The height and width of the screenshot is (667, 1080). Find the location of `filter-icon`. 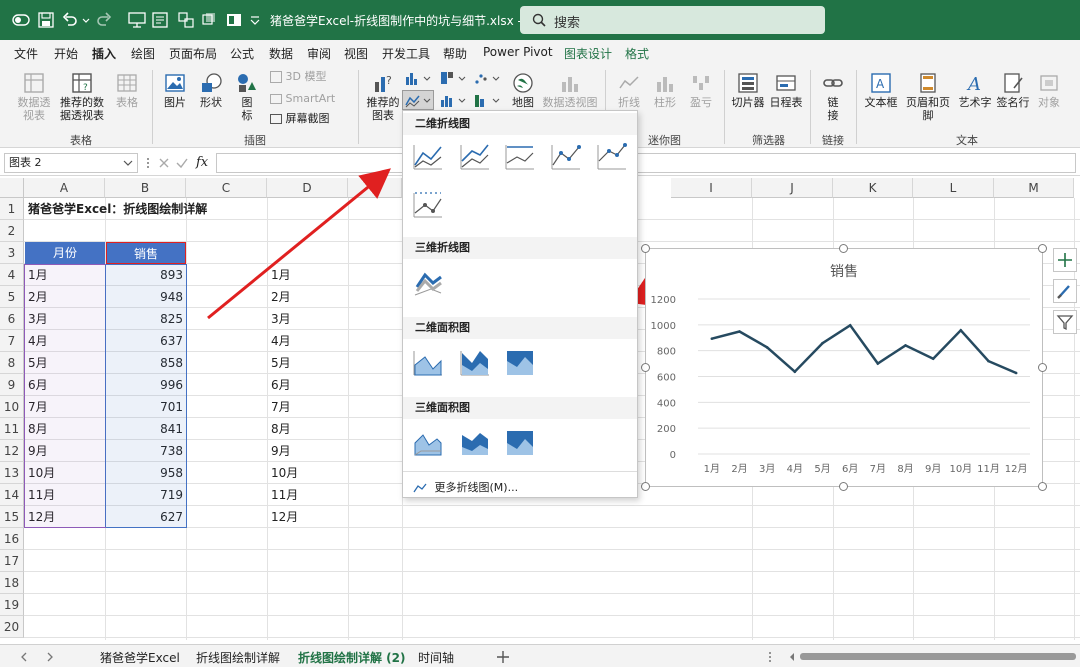

filter-icon is located at coordinates (1065, 323).